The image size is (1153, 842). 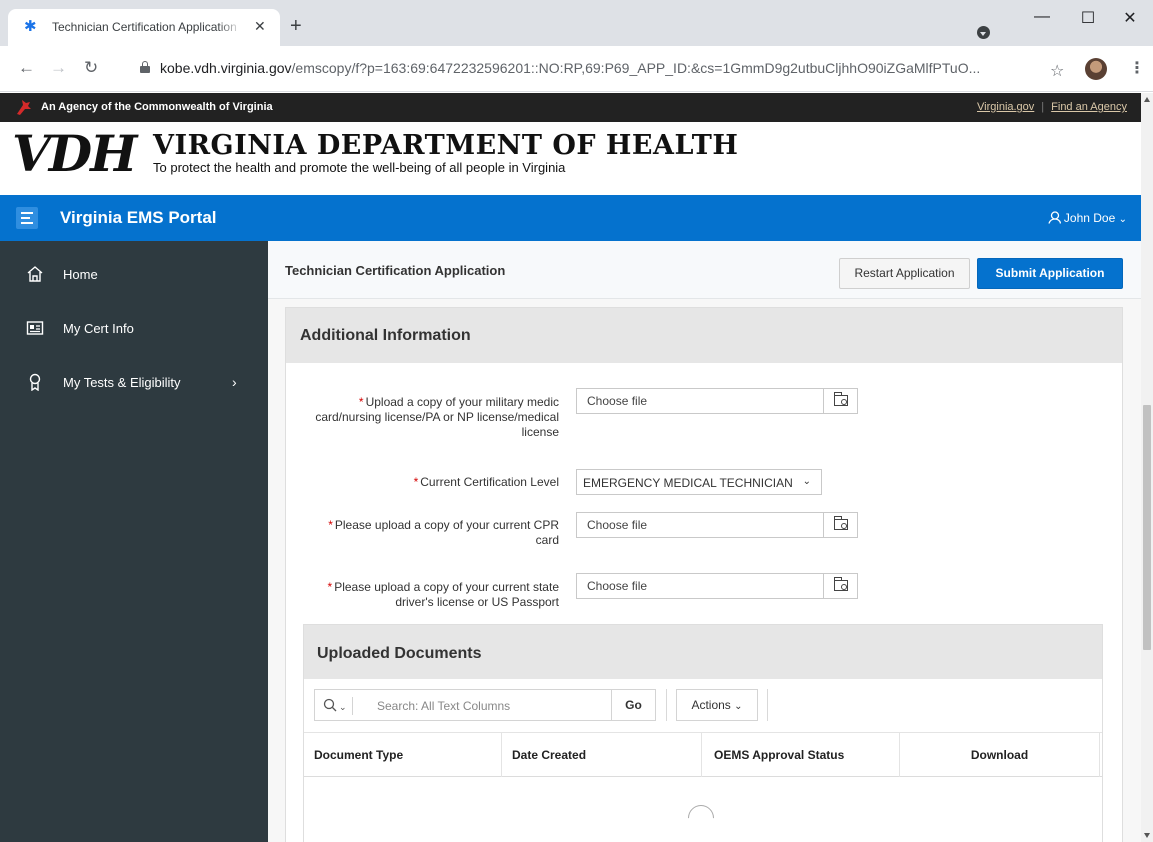 What do you see at coordinates (1088, 18) in the screenshot?
I see `maximize-icon: ☐` at bounding box center [1088, 18].